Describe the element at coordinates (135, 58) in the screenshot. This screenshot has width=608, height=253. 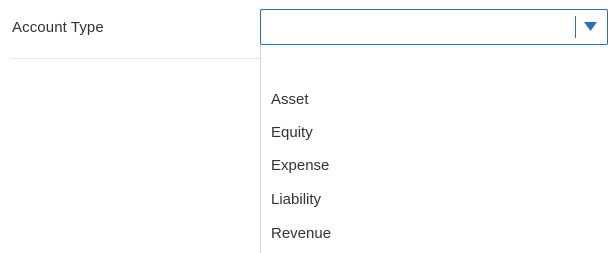
I see `row-divider` at that location.